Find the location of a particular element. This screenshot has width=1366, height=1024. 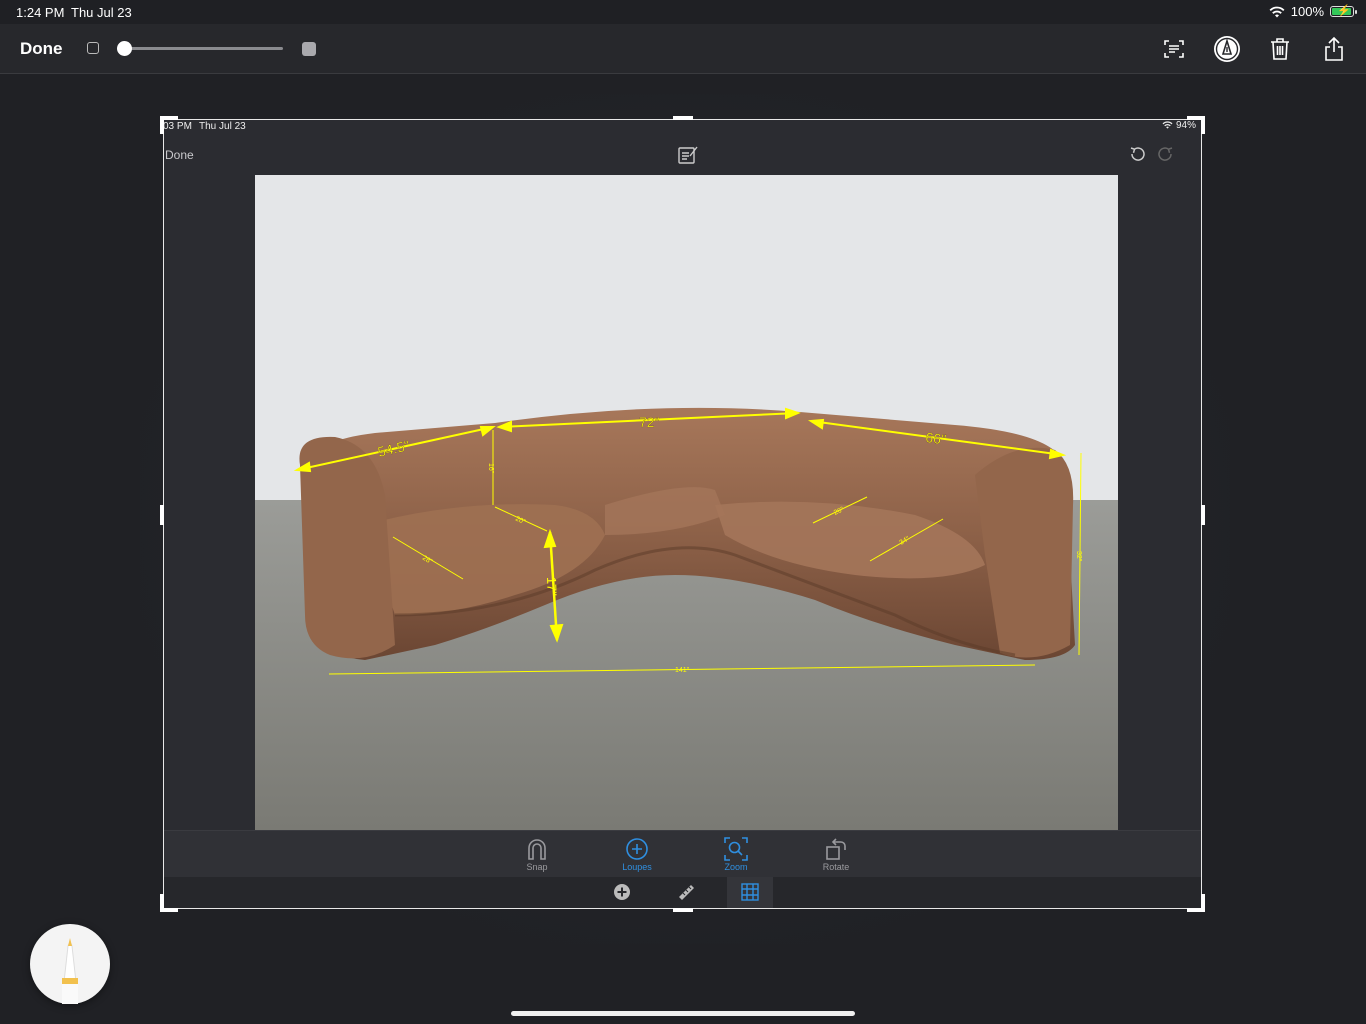

tab-rotate-label: Rotate is located at coordinates (836, 867).